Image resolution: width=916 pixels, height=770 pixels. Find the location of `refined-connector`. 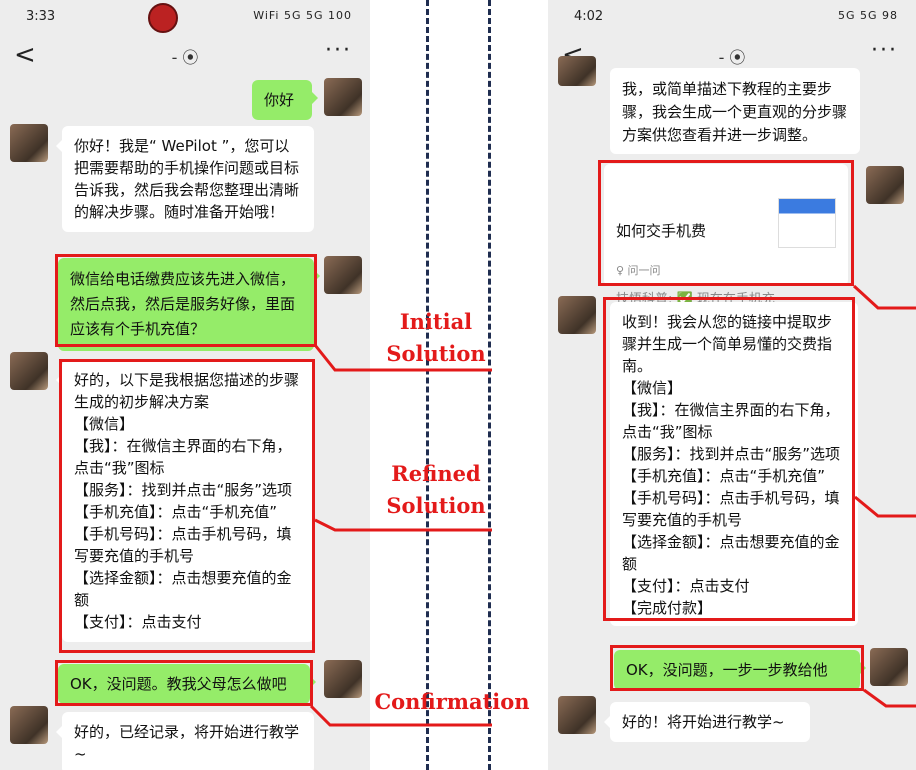

refined-connector is located at coordinates (403, 525).